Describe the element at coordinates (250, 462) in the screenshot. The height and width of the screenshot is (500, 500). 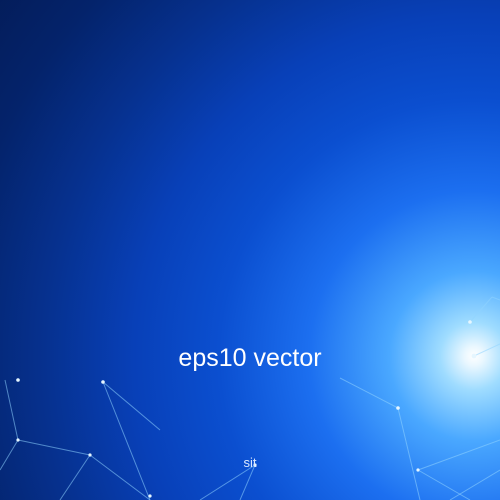
I see `caption-text: sit` at that location.